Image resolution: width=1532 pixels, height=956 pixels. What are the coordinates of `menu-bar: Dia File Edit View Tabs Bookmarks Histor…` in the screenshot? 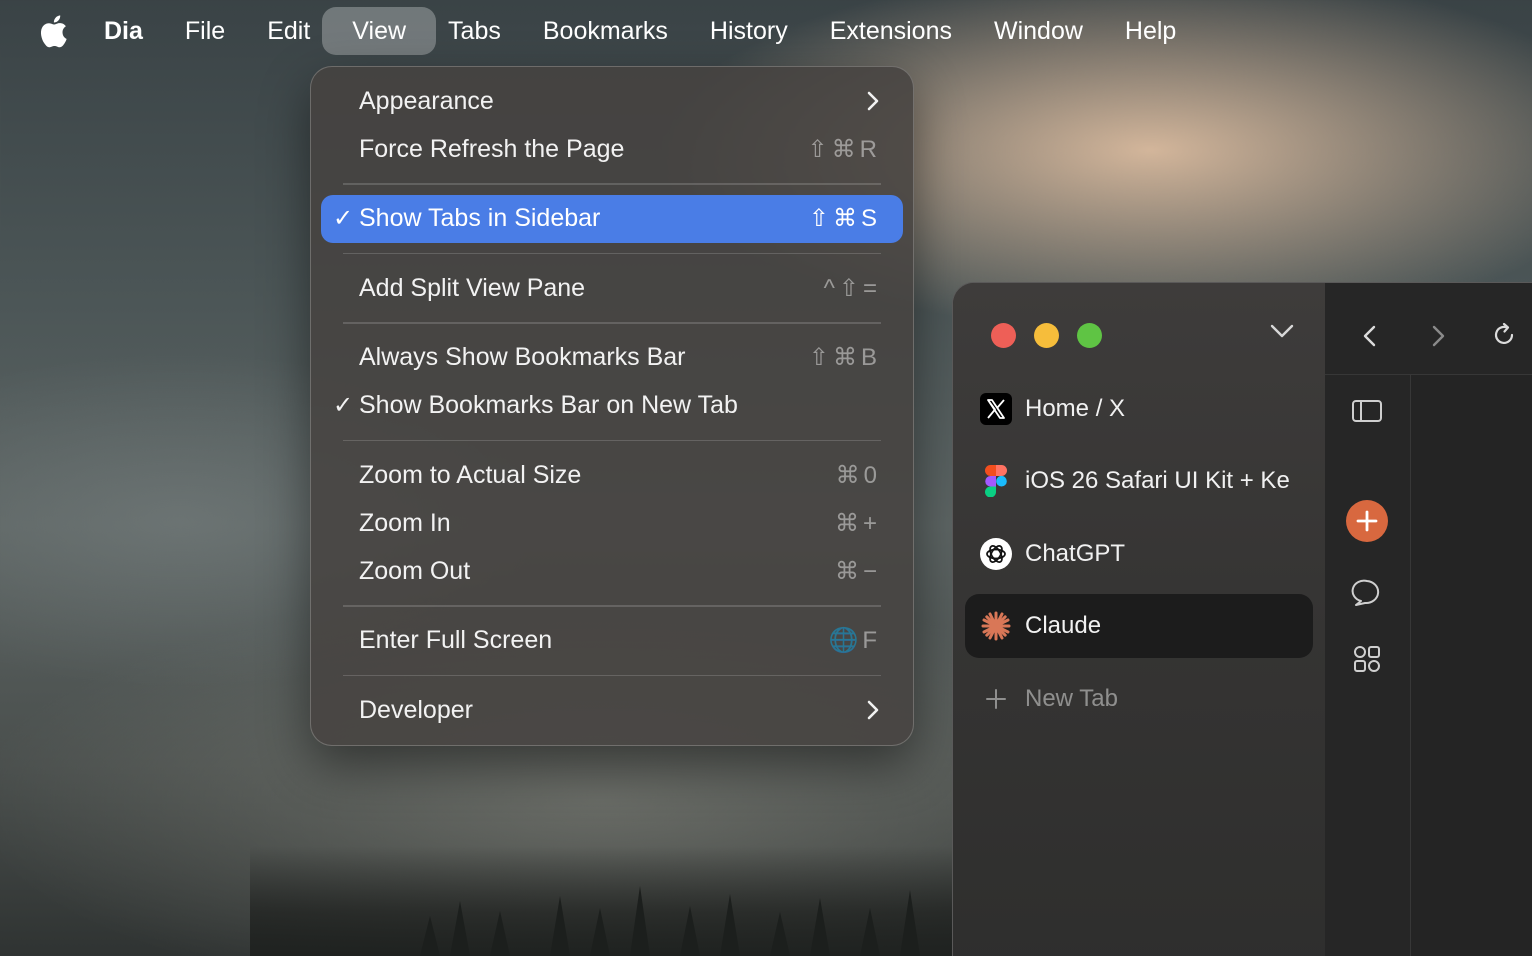 It's located at (766, 31).